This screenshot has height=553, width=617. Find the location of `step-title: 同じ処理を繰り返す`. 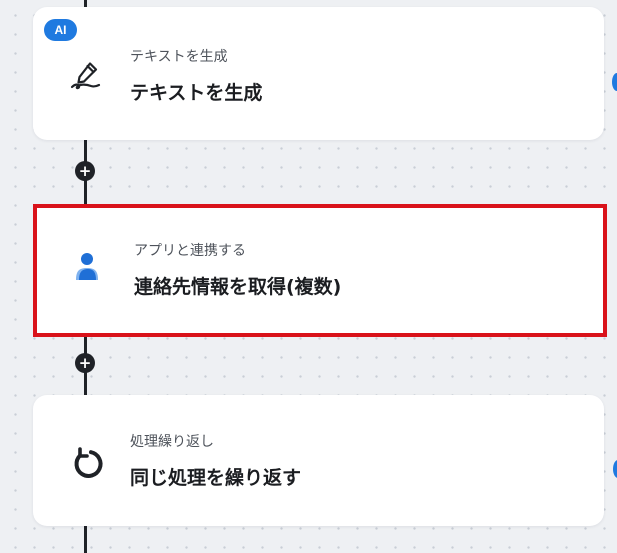

step-title: 同じ処理を繰り返す is located at coordinates (216, 478).